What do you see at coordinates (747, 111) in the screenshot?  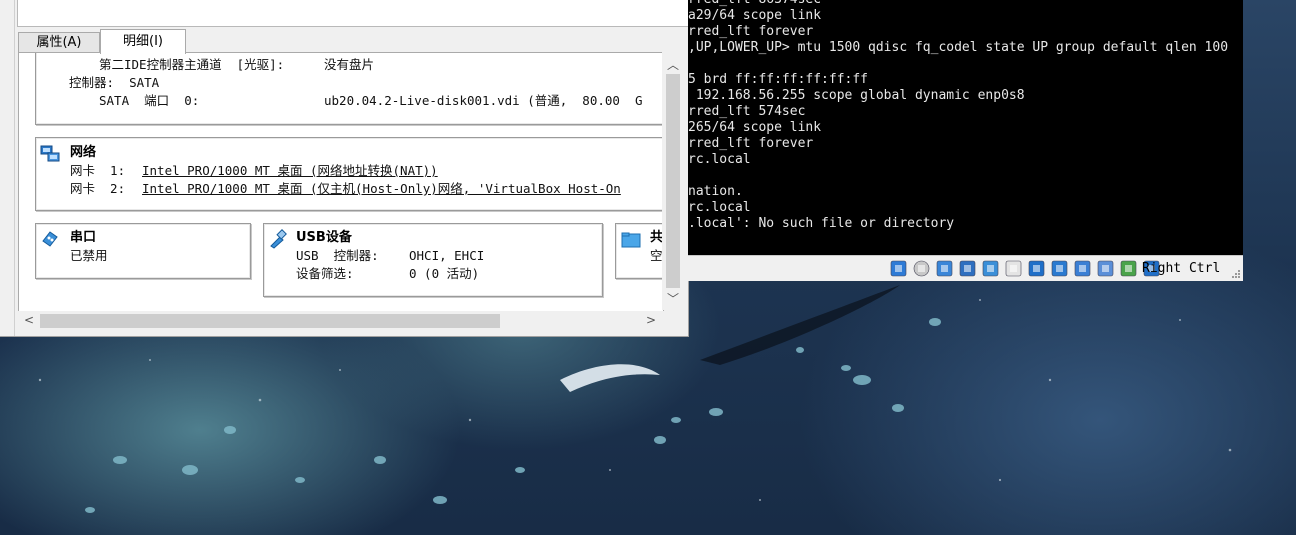 I see `terminal-line: rred_lft 574sec` at bounding box center [747, 111].